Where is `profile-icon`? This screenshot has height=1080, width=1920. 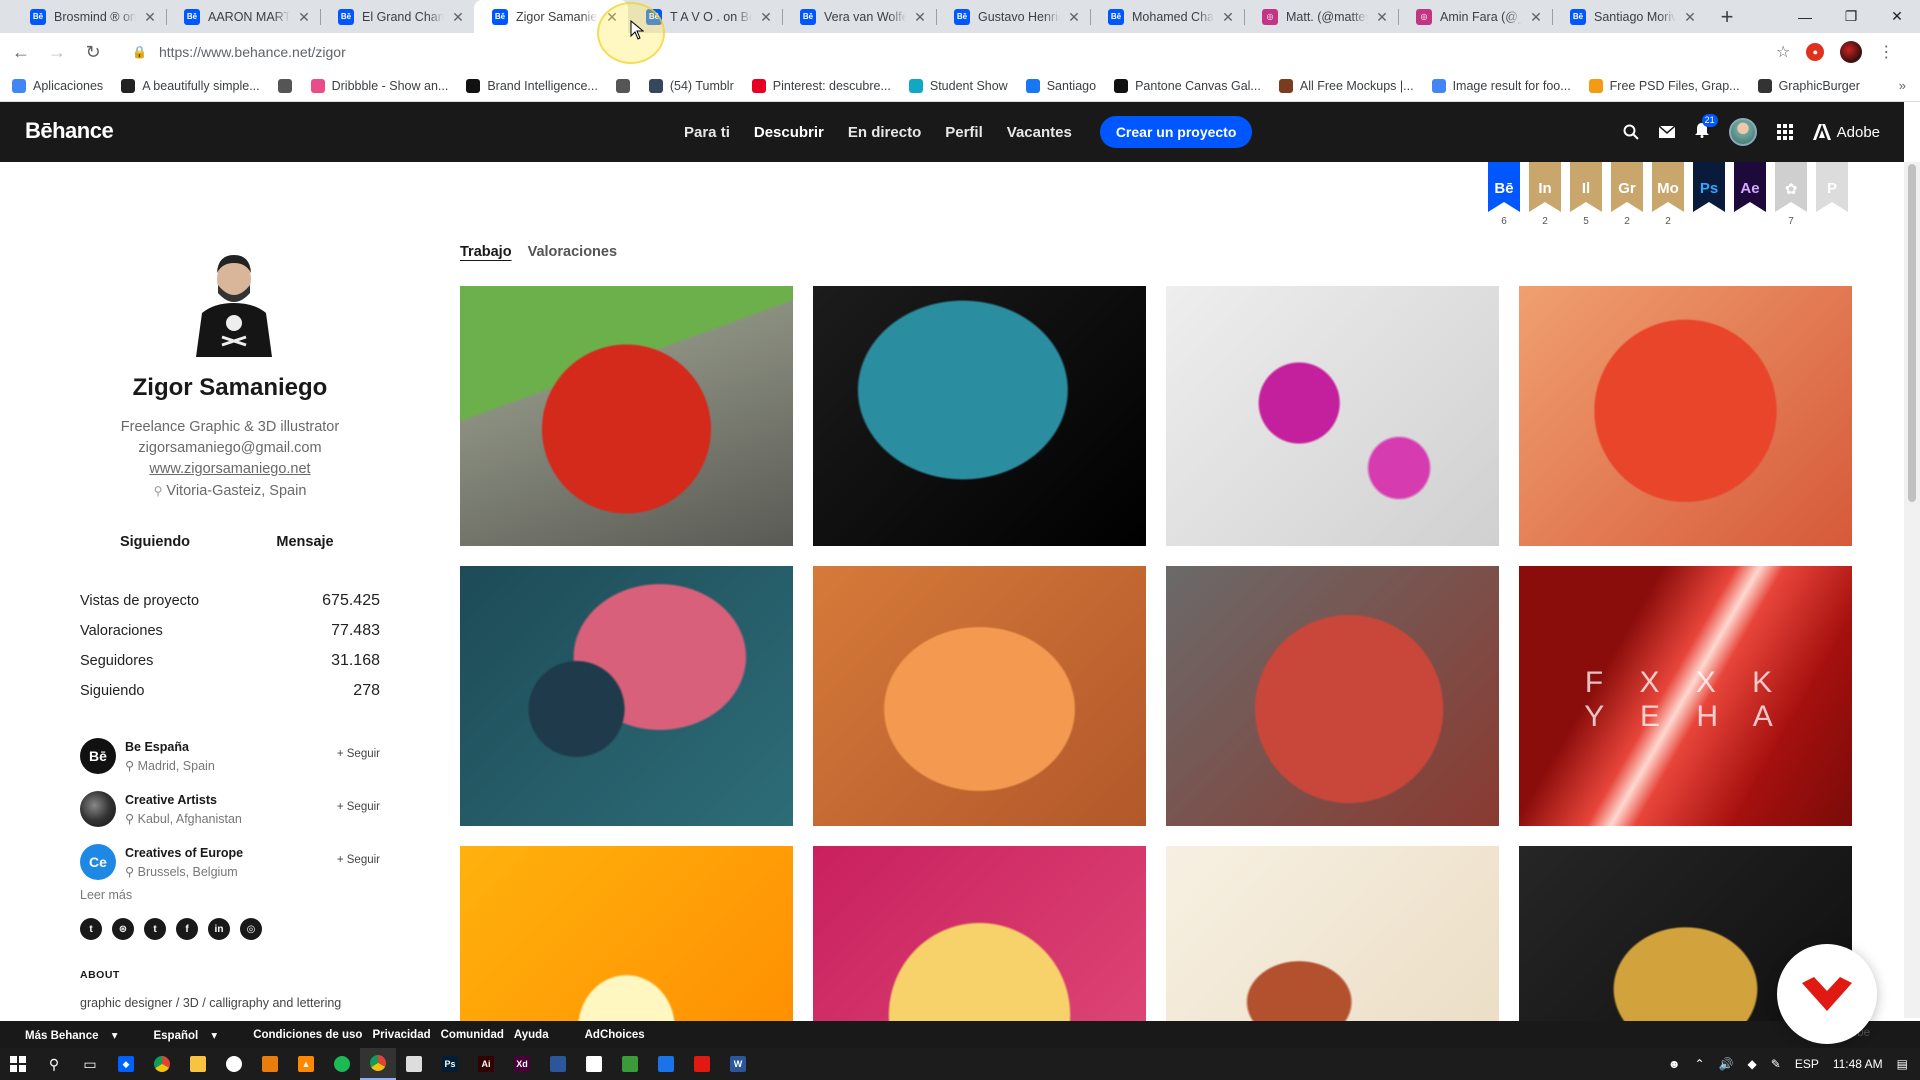 profile-icon is located at coordinates (1851, 52).